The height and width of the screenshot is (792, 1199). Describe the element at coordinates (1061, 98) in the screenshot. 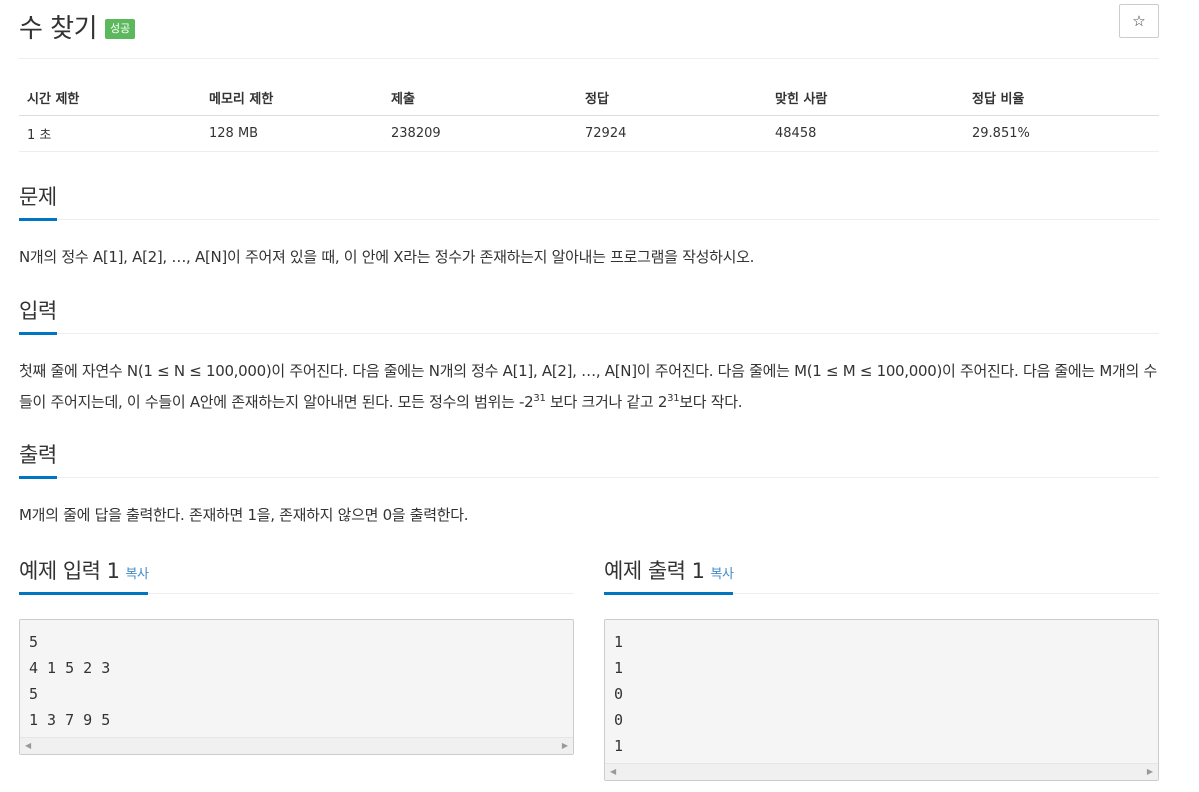

I see `header-accept-ratio: 정답 비율` at that location.